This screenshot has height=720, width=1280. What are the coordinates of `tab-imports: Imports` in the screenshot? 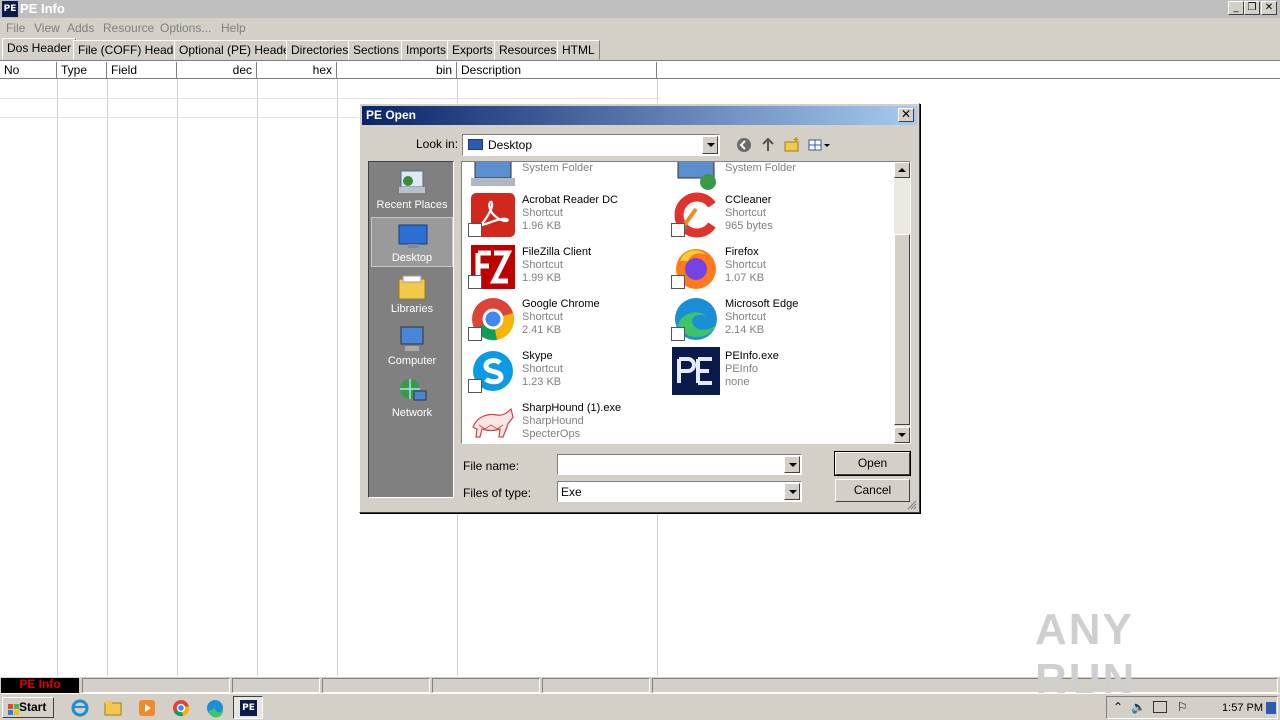 It's located at (426, 50).